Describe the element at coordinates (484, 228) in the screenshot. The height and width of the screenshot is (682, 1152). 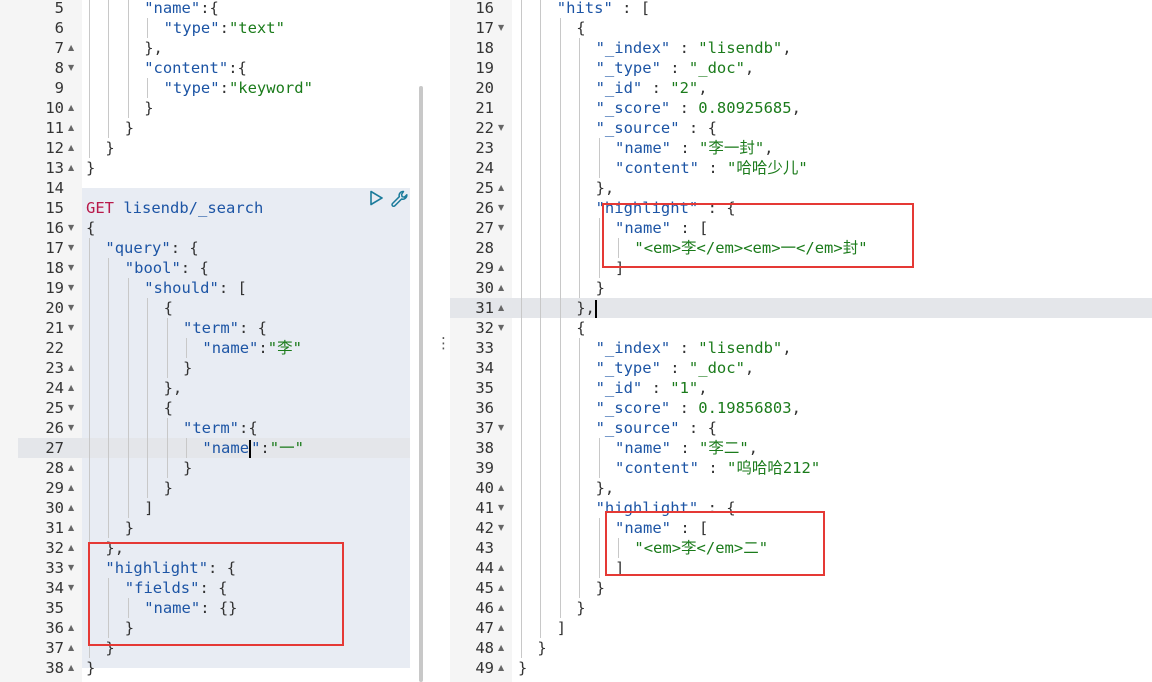
I see `line-number: 27` at that location.